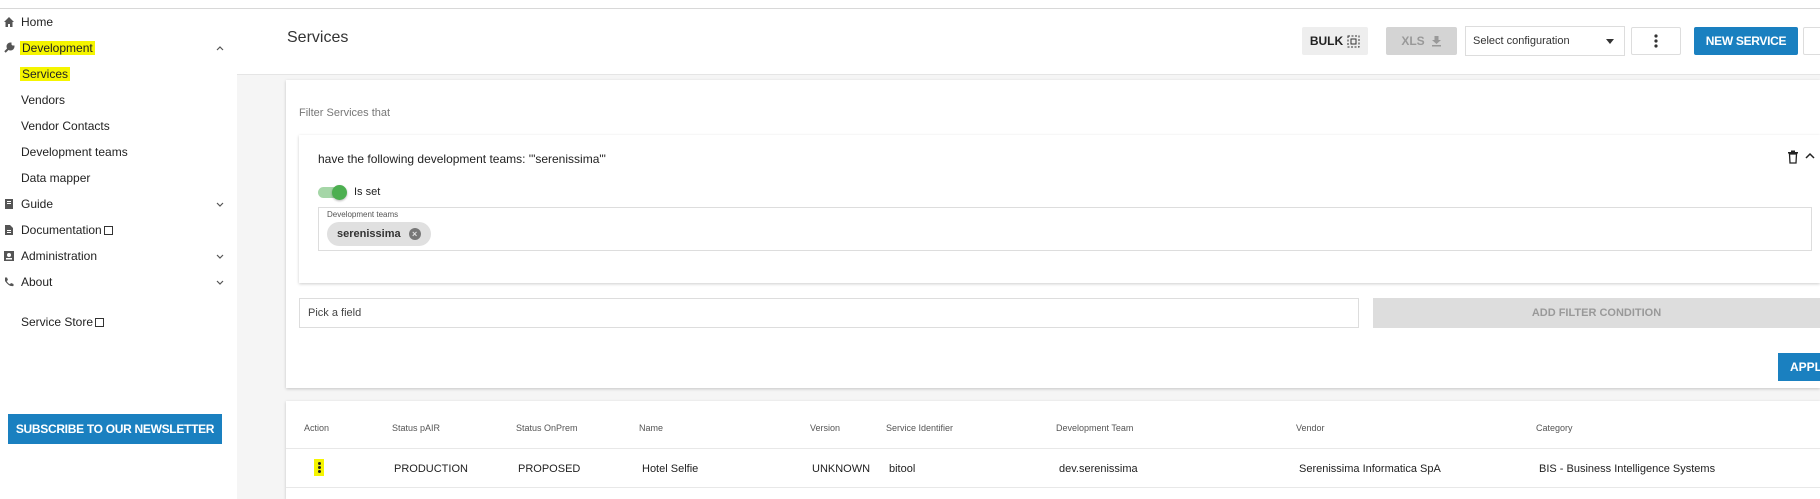  Describe the element at coordinates (118, 100) in the screenshot. I see `sidebar-item-vendors: Vendors` at that location.